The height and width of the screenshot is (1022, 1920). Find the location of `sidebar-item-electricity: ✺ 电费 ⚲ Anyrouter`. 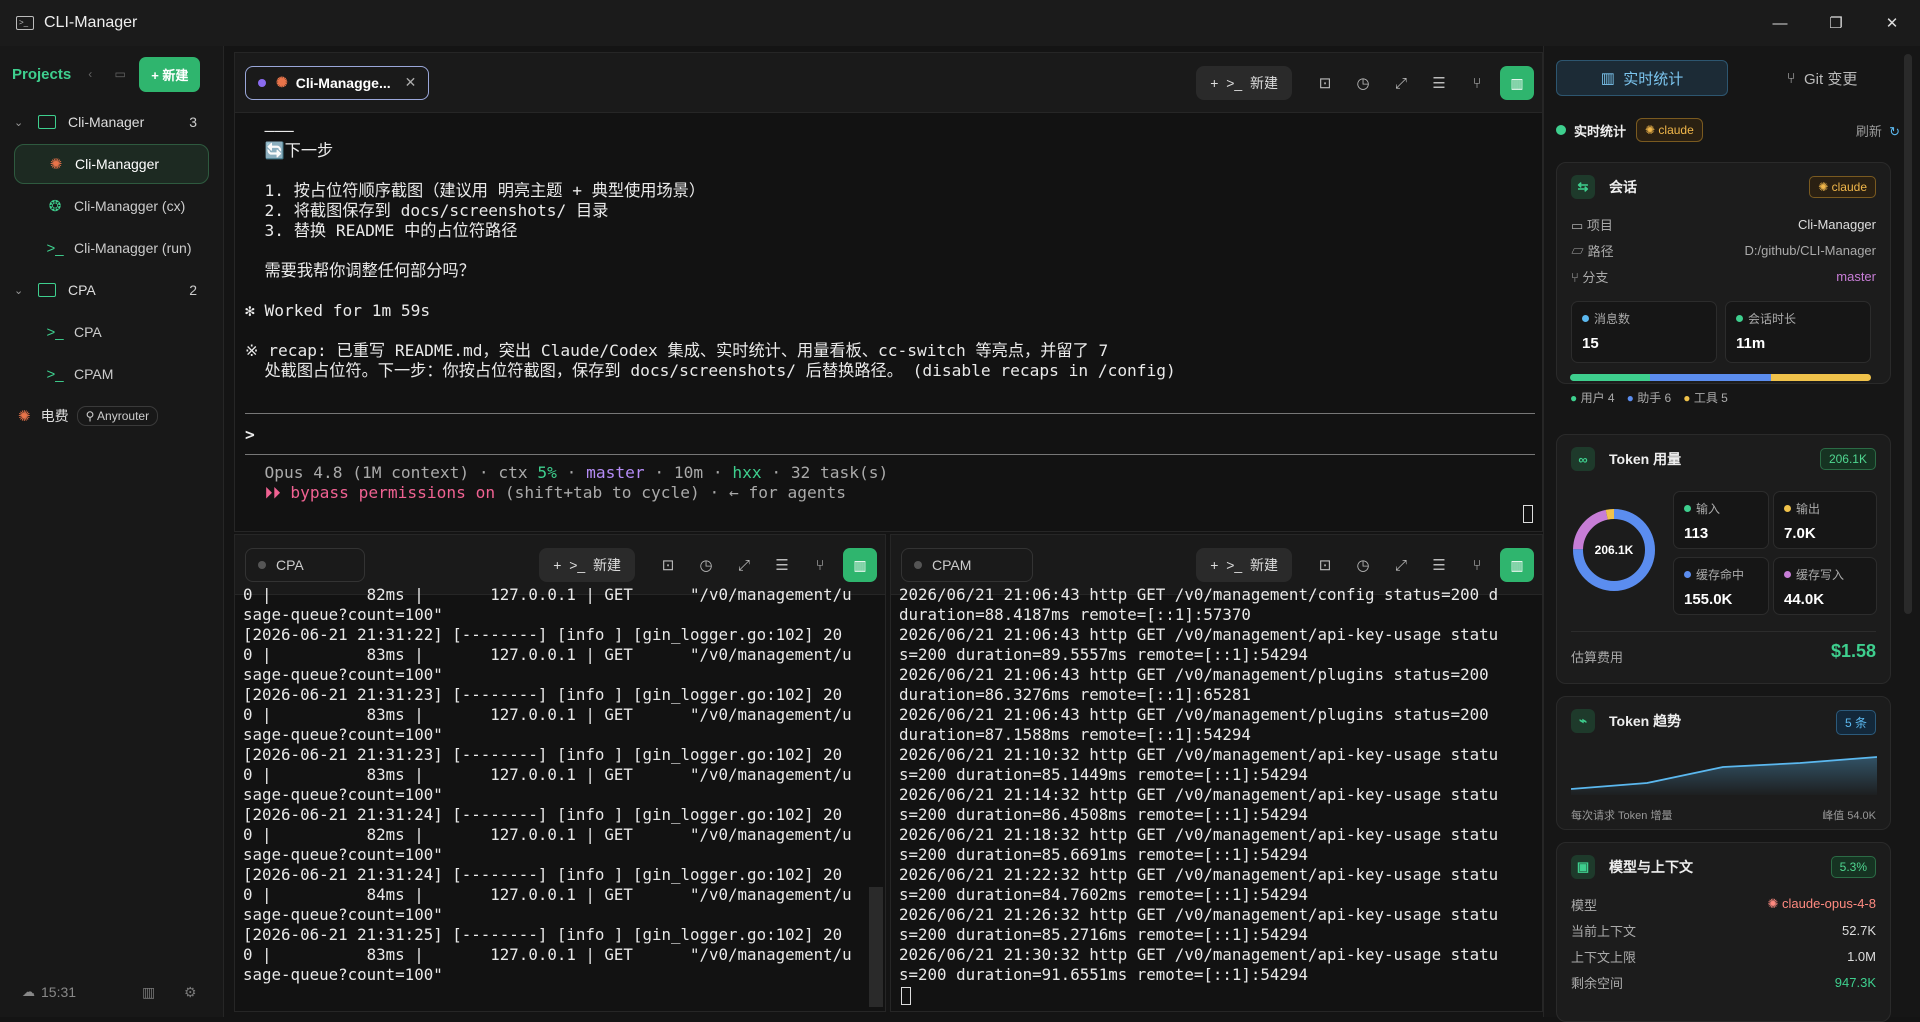

sidebar-item-electricity: ✺ 电费 ⚲ Anyrouter is located at coordinates (111, 416).